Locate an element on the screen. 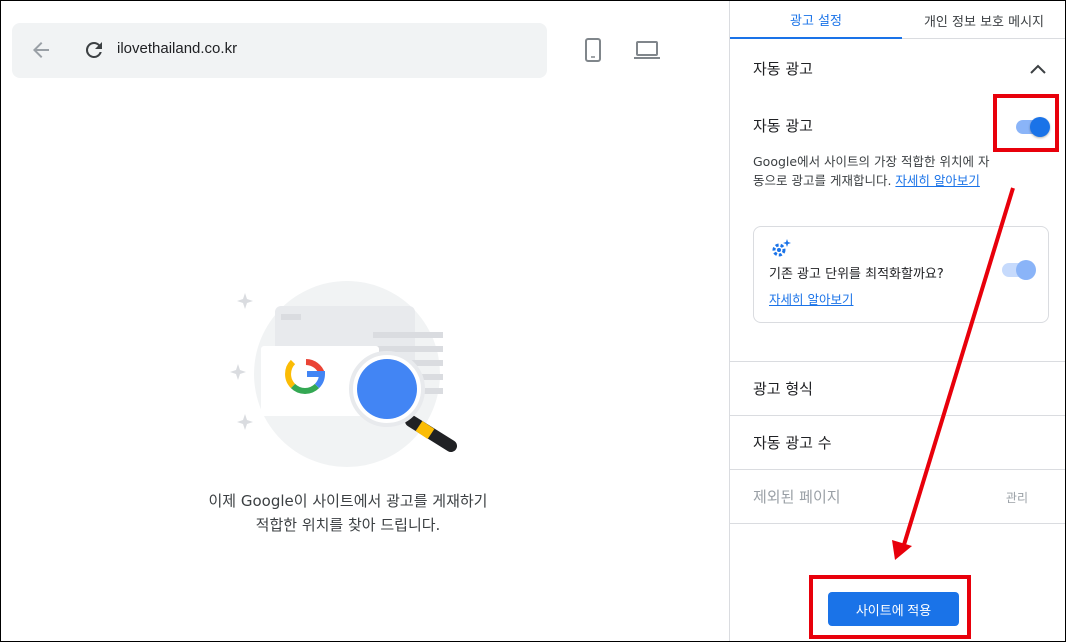  optimize-learn-more-link: 자세히 알아보기 is located at coordinates (811, 298).